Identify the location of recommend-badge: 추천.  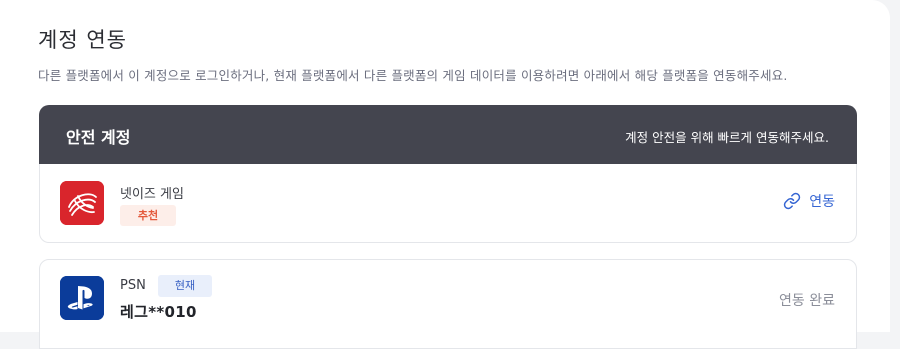
(148, 215).